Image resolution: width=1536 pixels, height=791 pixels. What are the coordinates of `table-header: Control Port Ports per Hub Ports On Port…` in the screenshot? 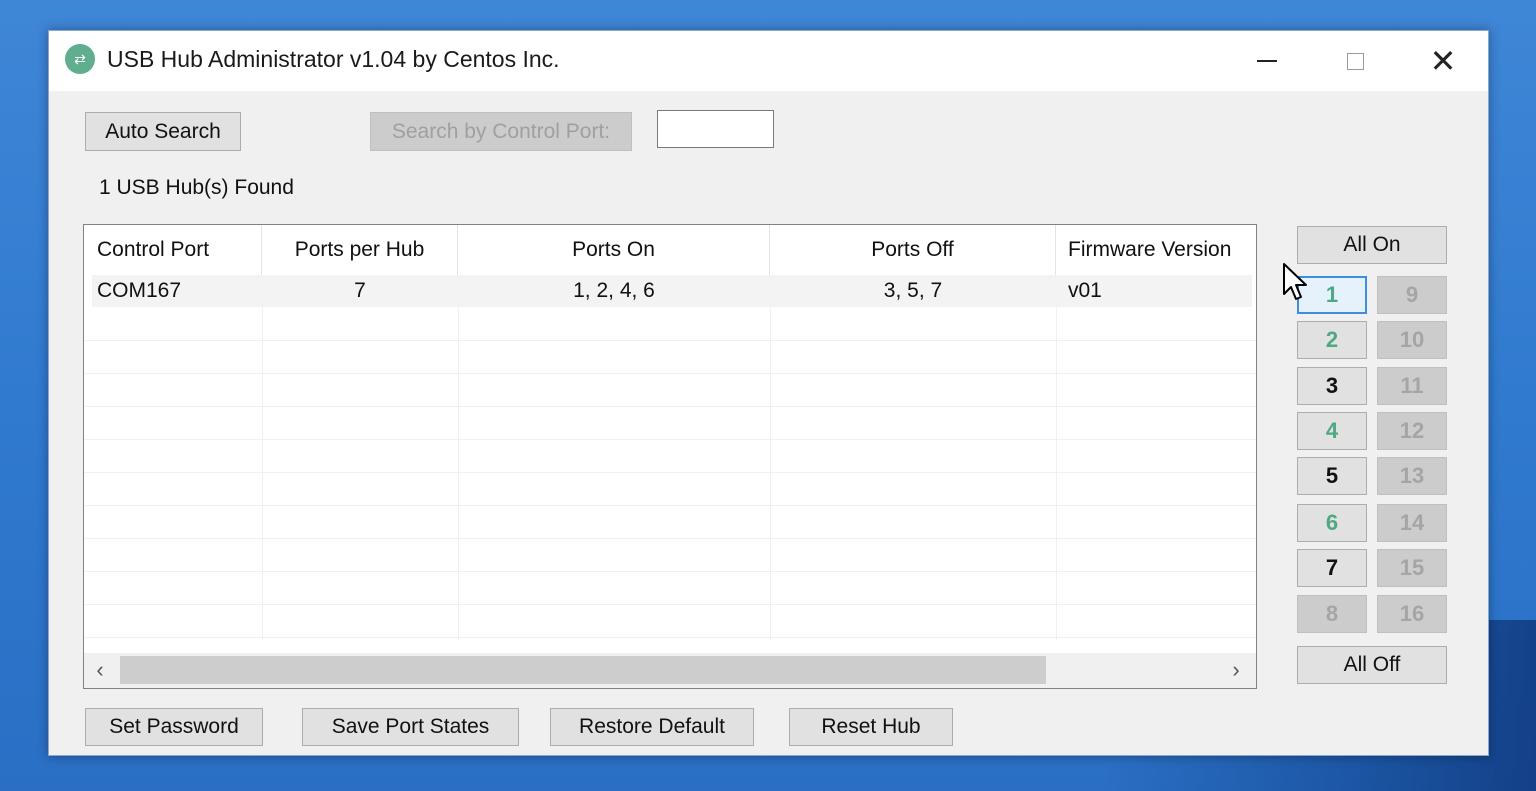 It's located at (670, 250).